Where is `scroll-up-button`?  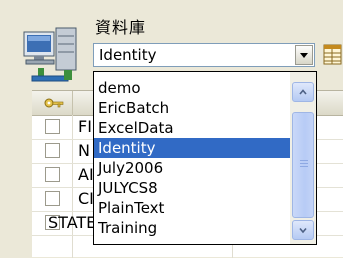
scroll-up-button is located at coordinates (303, 92).